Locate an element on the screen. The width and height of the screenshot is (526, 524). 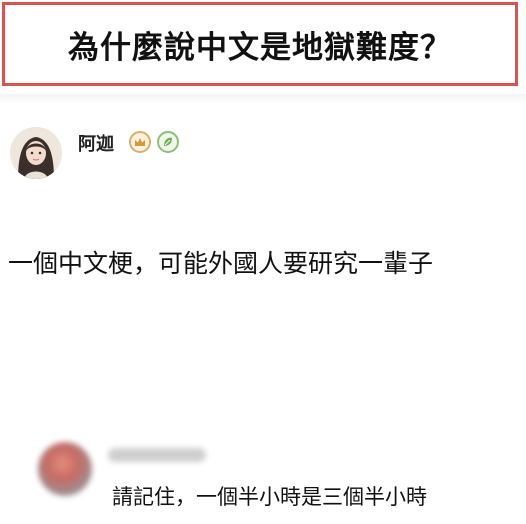
comment-author-name: 阿迦 is located at coordinates (96, 143).